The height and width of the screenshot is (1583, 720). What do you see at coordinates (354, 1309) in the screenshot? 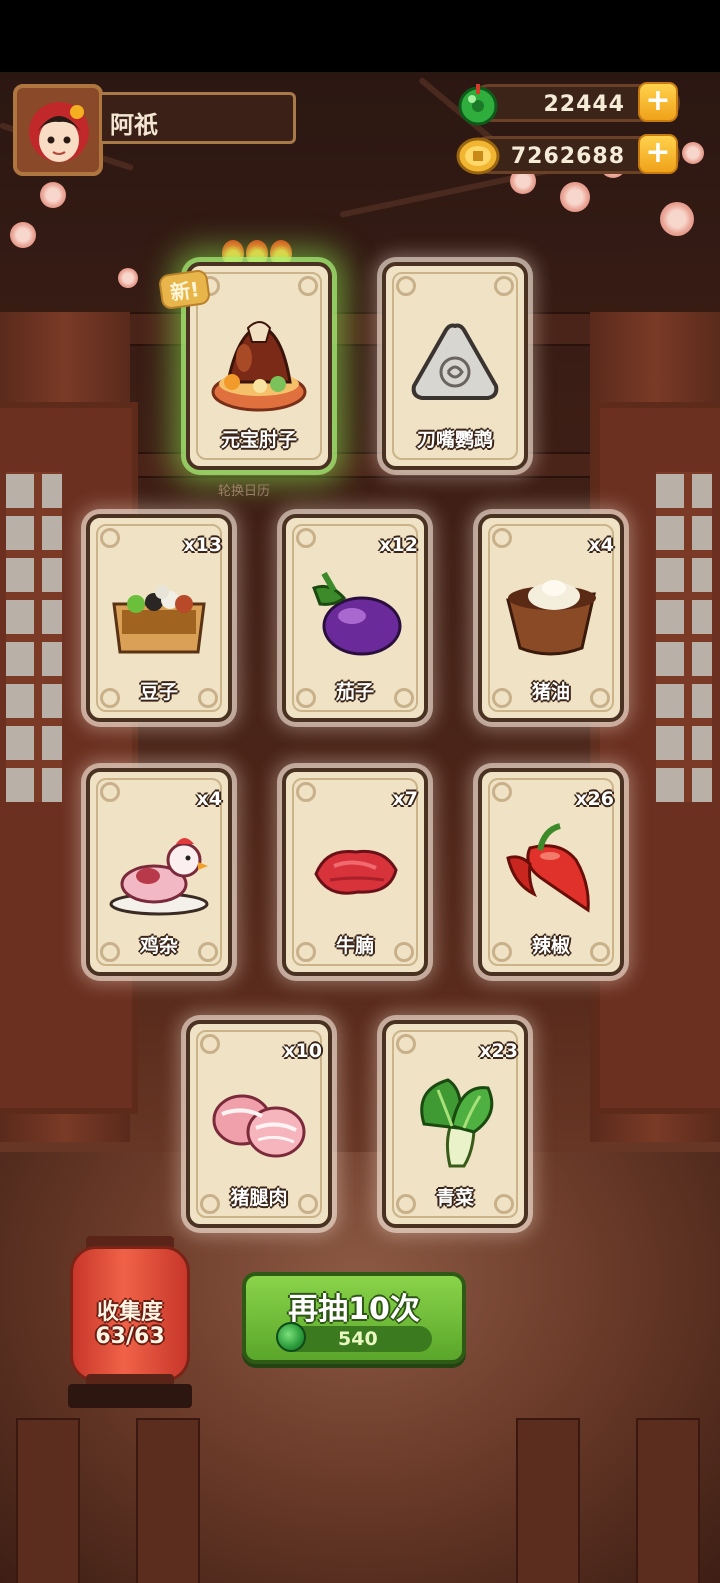
I see `draw-again-label: 再抽10次` at bounding box center [354, 1309].